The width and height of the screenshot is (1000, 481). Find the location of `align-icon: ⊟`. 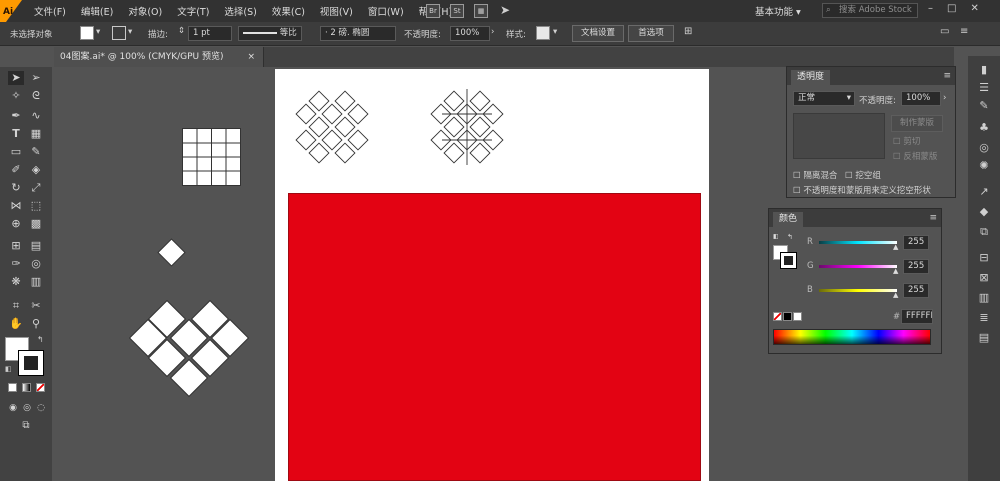

align-icon: ⊟ is located at coordinates (984, 258).